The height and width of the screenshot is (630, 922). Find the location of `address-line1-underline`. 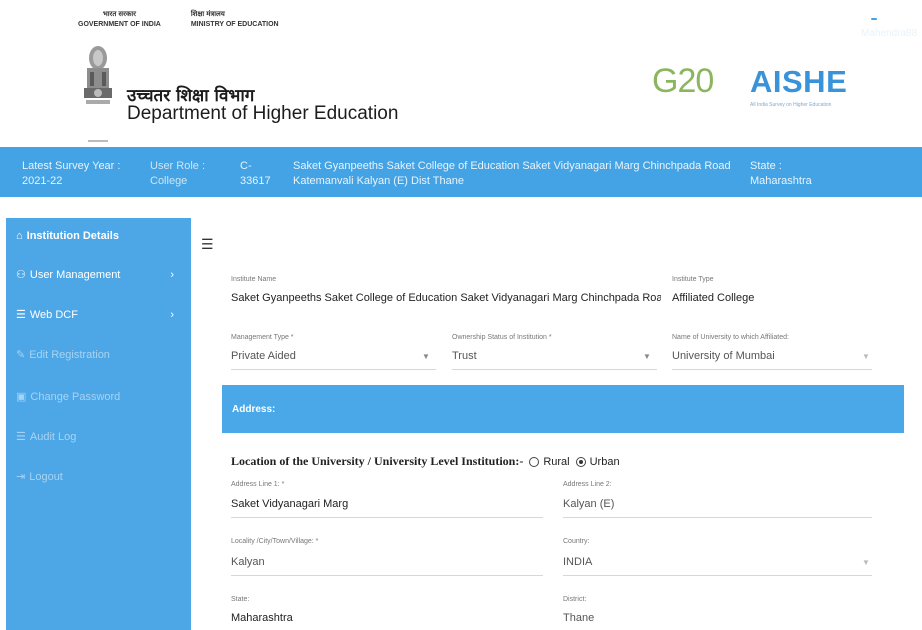

address-line1-underline is located at coordinates (387, 517).